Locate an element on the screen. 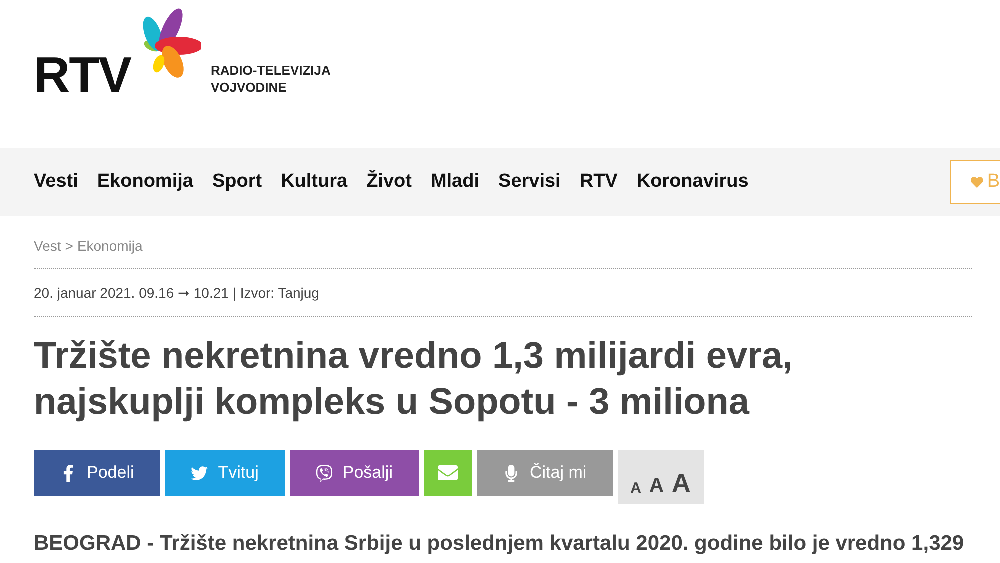 This screenshot has height=563, width=1000. logo-letters: RTV is located at coordinates (82, 75).